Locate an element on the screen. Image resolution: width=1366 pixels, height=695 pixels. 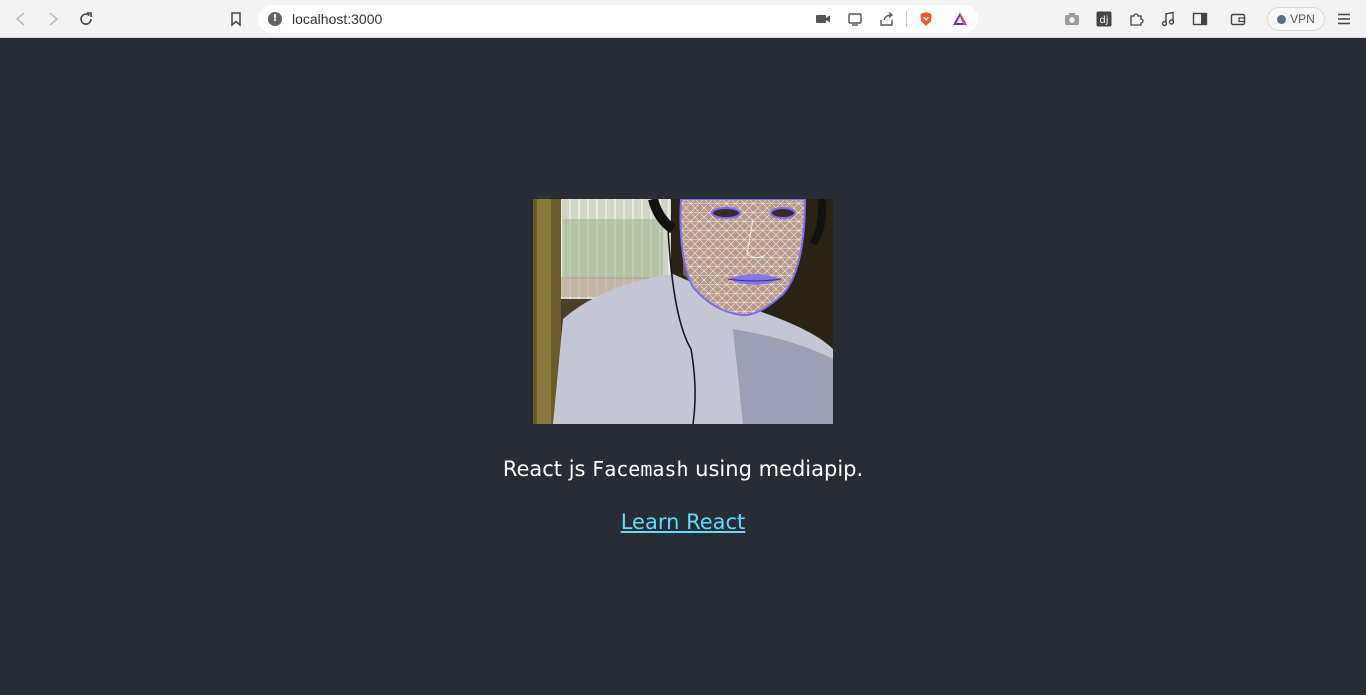
dj-extension-icon: dj is located at coordinates (1104, 19).